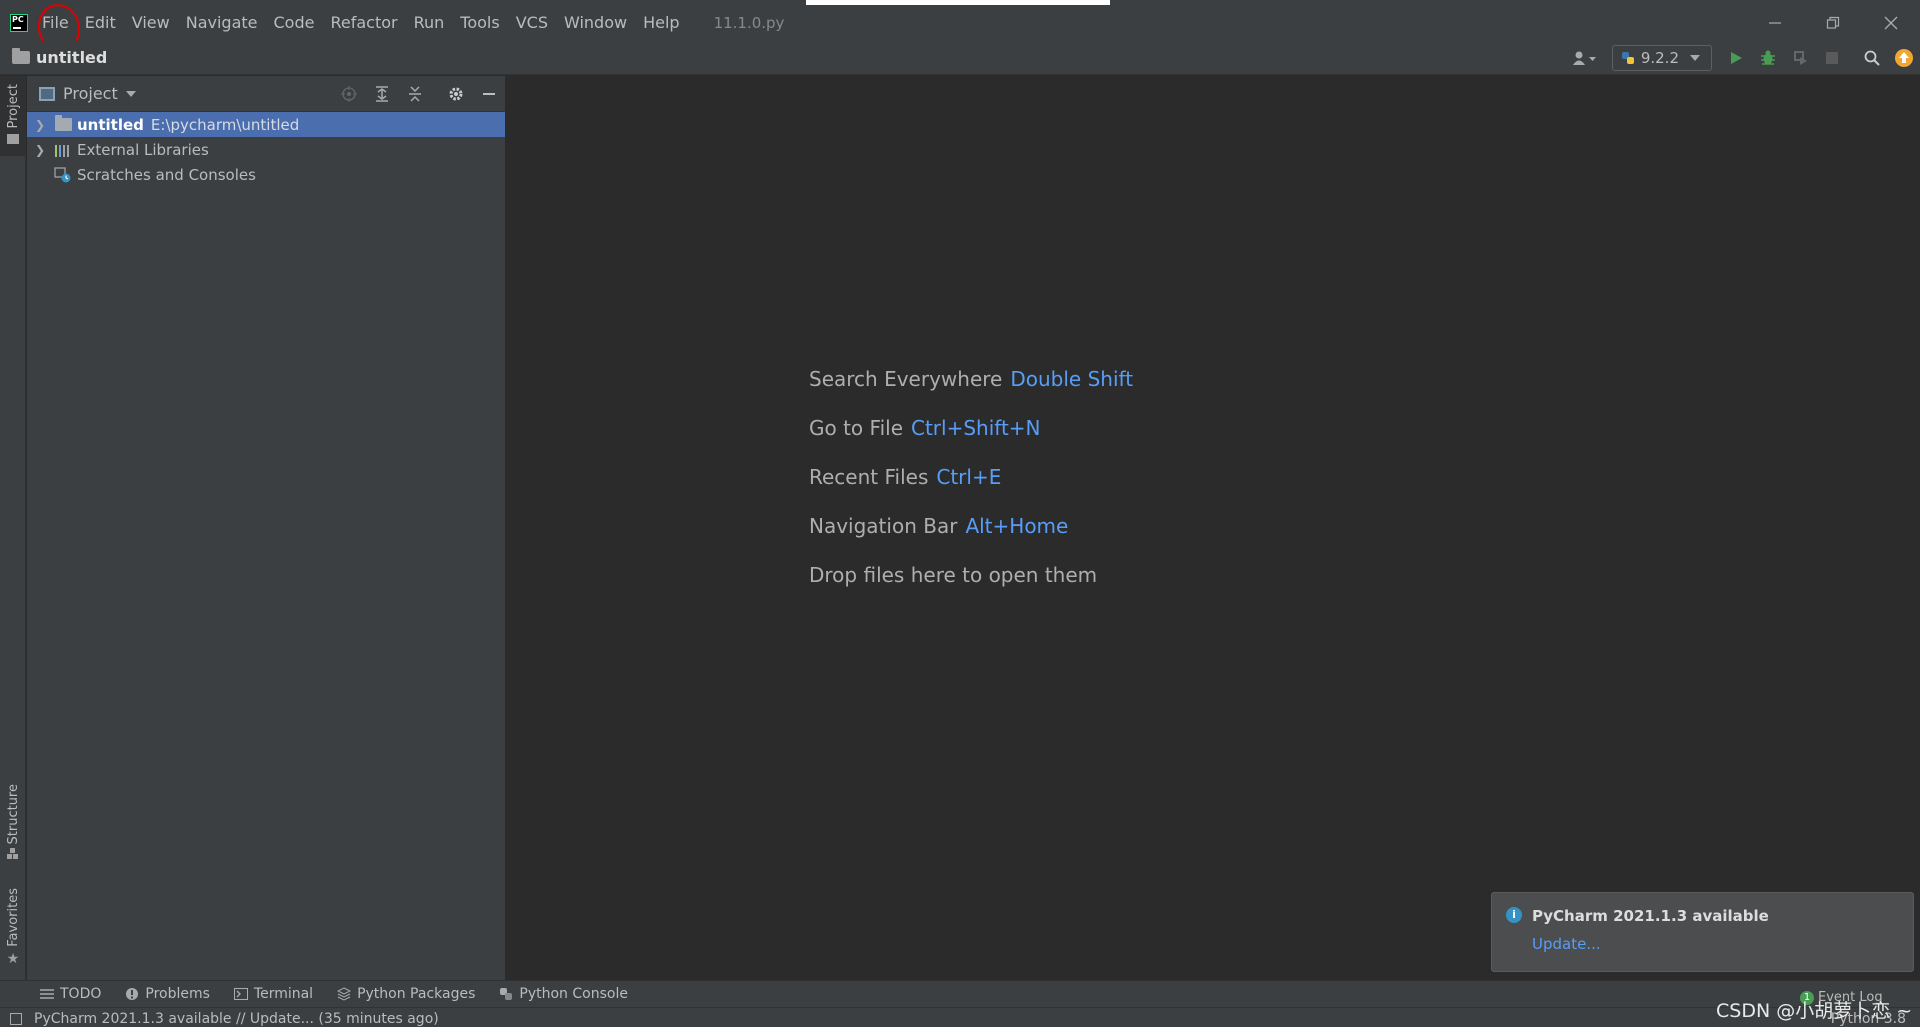 Image resolution: width=1920 pixels, height=1027 pixels. Describe the element at coordinates (132, 994) in the screenshot. I see `problems-icon` at that location.